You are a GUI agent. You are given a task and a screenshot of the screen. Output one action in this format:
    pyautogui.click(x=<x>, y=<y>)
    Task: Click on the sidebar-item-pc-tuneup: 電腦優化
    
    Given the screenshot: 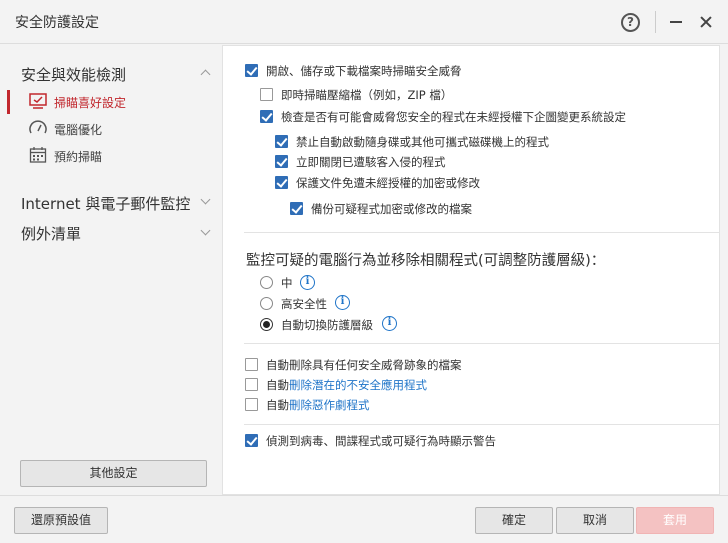 What is the action you would take?
    pyautogui.click(x=114, y=129)
    